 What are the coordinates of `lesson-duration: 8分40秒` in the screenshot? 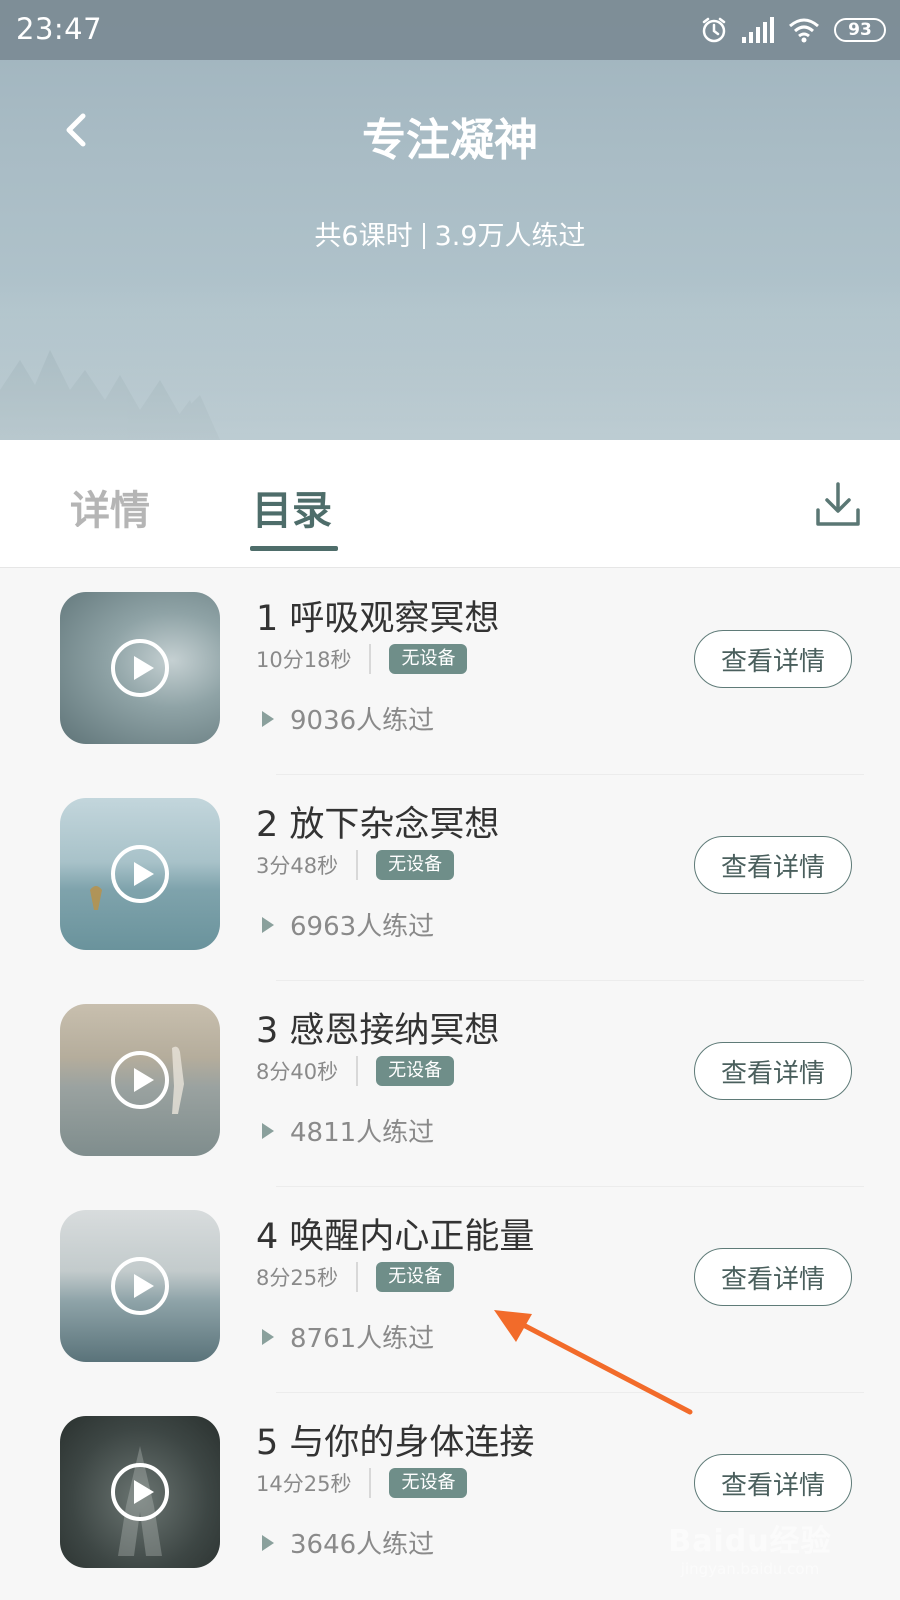 It's located at (297, 1072).